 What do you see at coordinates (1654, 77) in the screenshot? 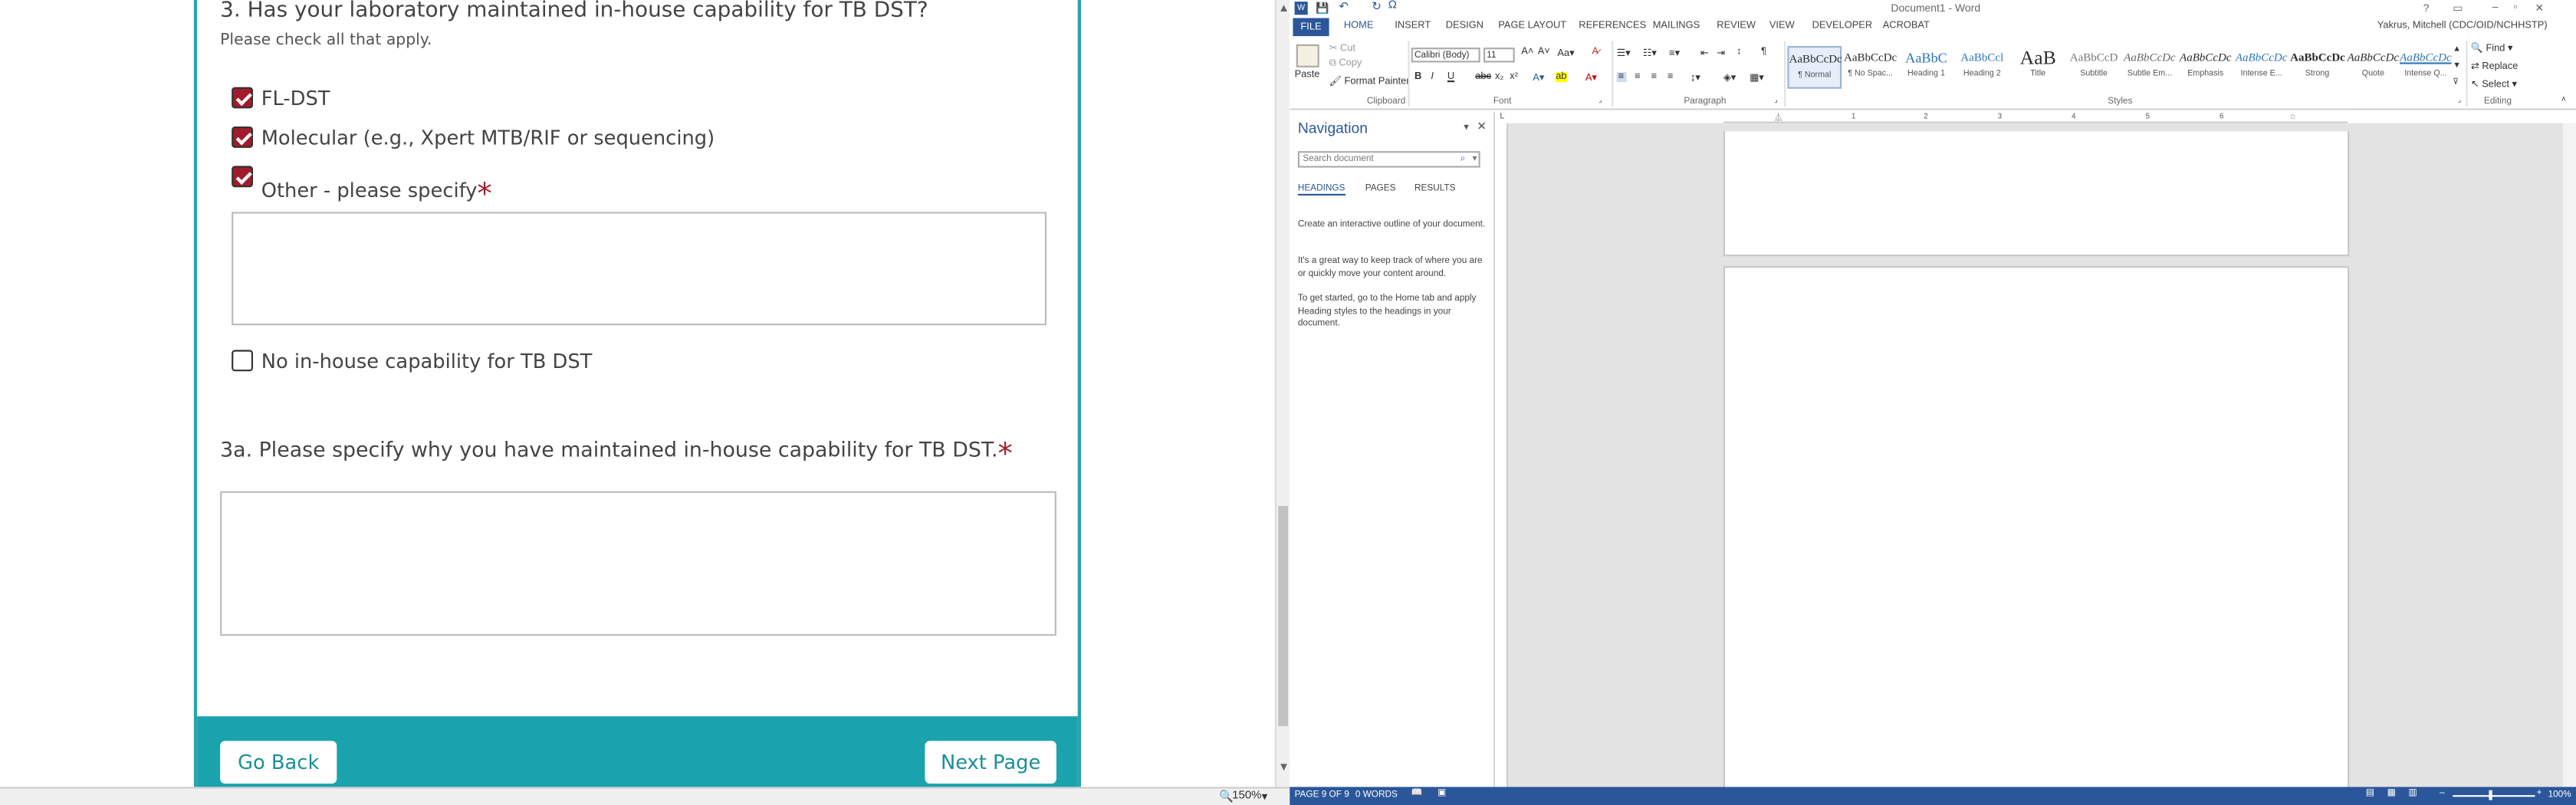
I see `align-right-icon: ≡` at bounding box center [1654, 77].